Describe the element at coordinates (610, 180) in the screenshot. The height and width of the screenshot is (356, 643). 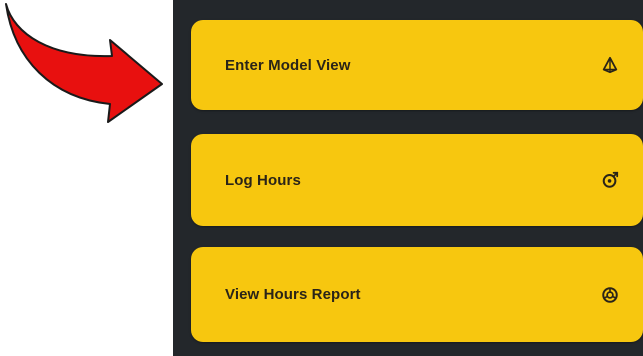
I see `timer-refresh-icon` at that location.